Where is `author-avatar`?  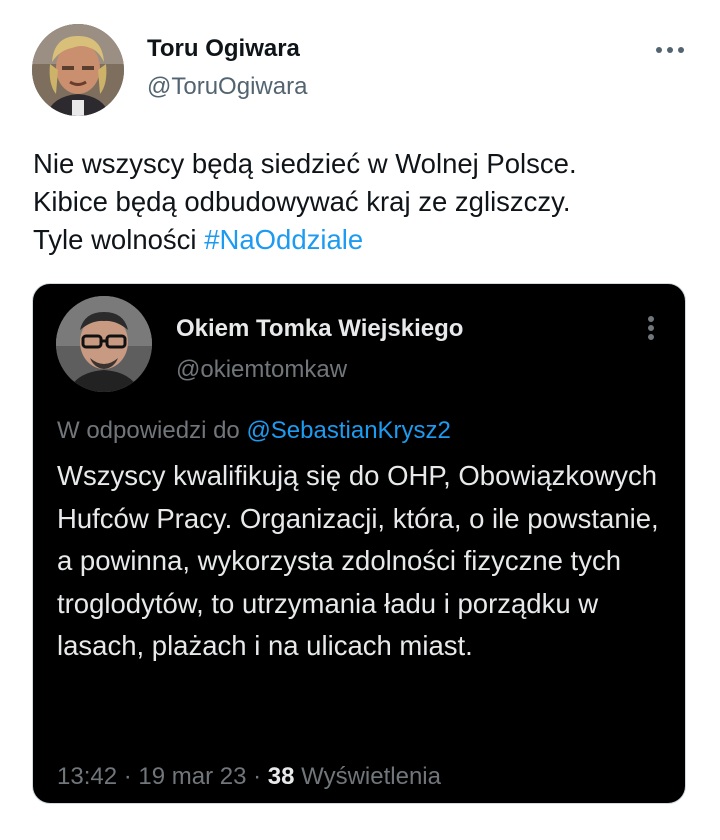 author-avatar is located at coordinates (78, 70).